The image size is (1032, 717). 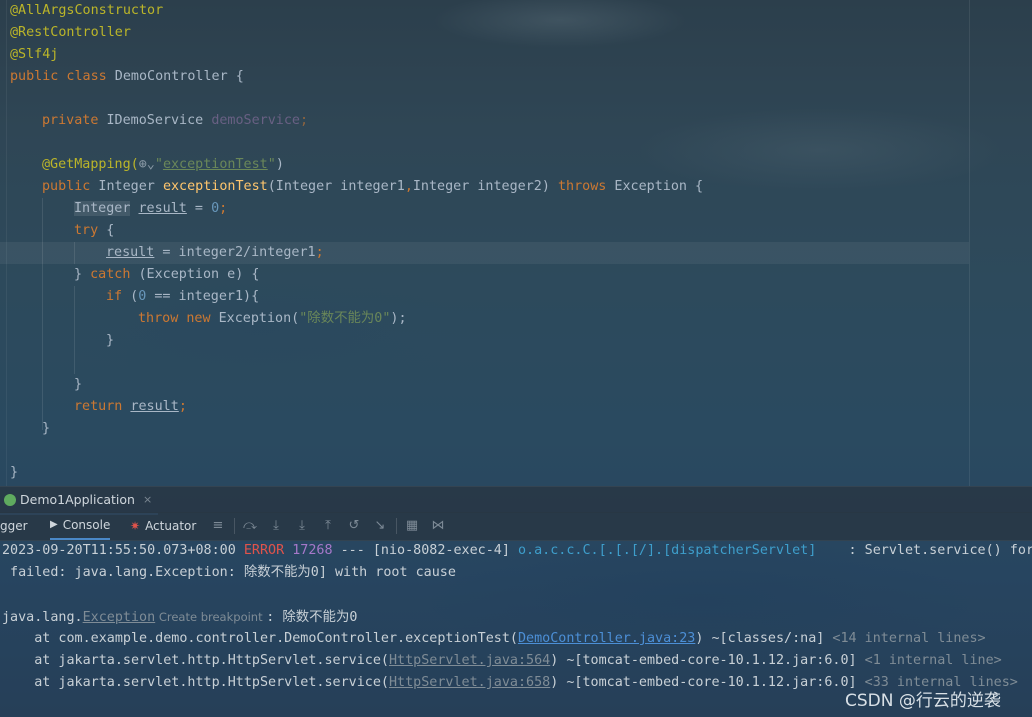 What do you see at coordinates (110, 274) in the screenshot?
I see `keyword-token: catch` at bounding box center [110, 274].